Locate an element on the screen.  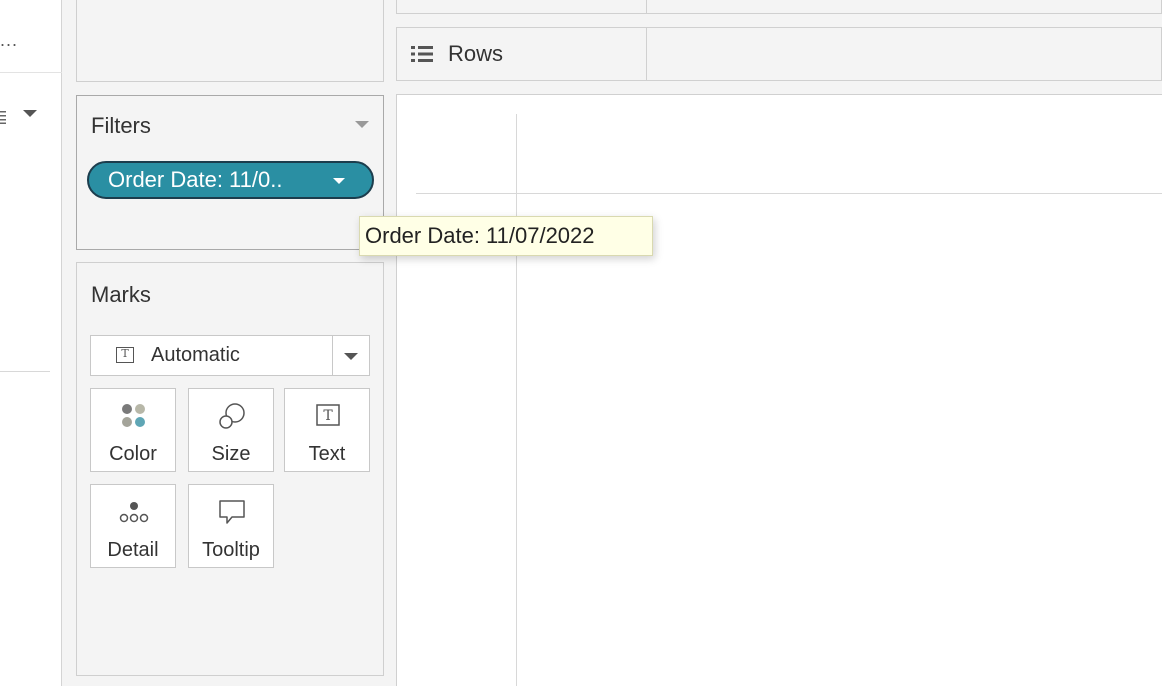
filter-pill-order-date: Order Date: 11/0.. is located at coordinates (230, 180).